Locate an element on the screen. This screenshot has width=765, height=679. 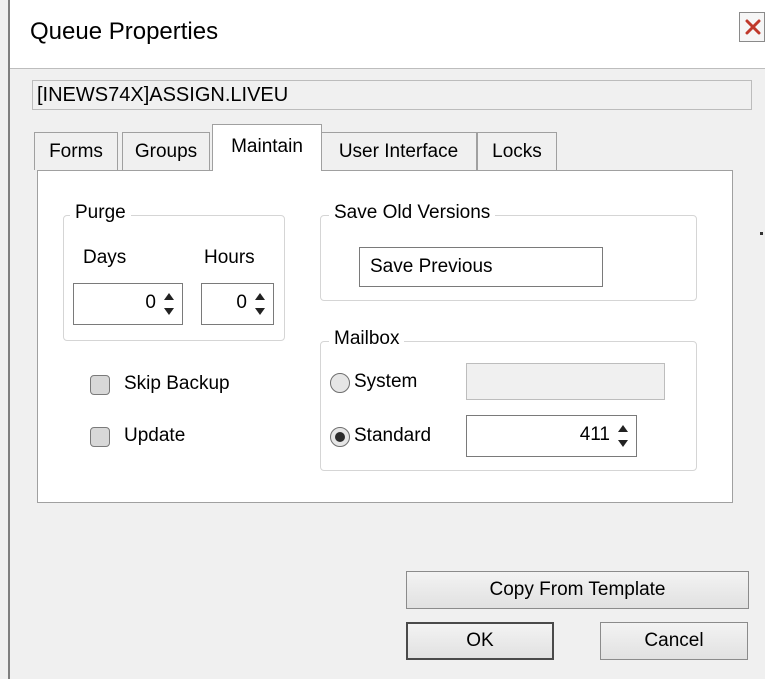
tab-user-interface: User Interface is located at coordinates (398, 151).